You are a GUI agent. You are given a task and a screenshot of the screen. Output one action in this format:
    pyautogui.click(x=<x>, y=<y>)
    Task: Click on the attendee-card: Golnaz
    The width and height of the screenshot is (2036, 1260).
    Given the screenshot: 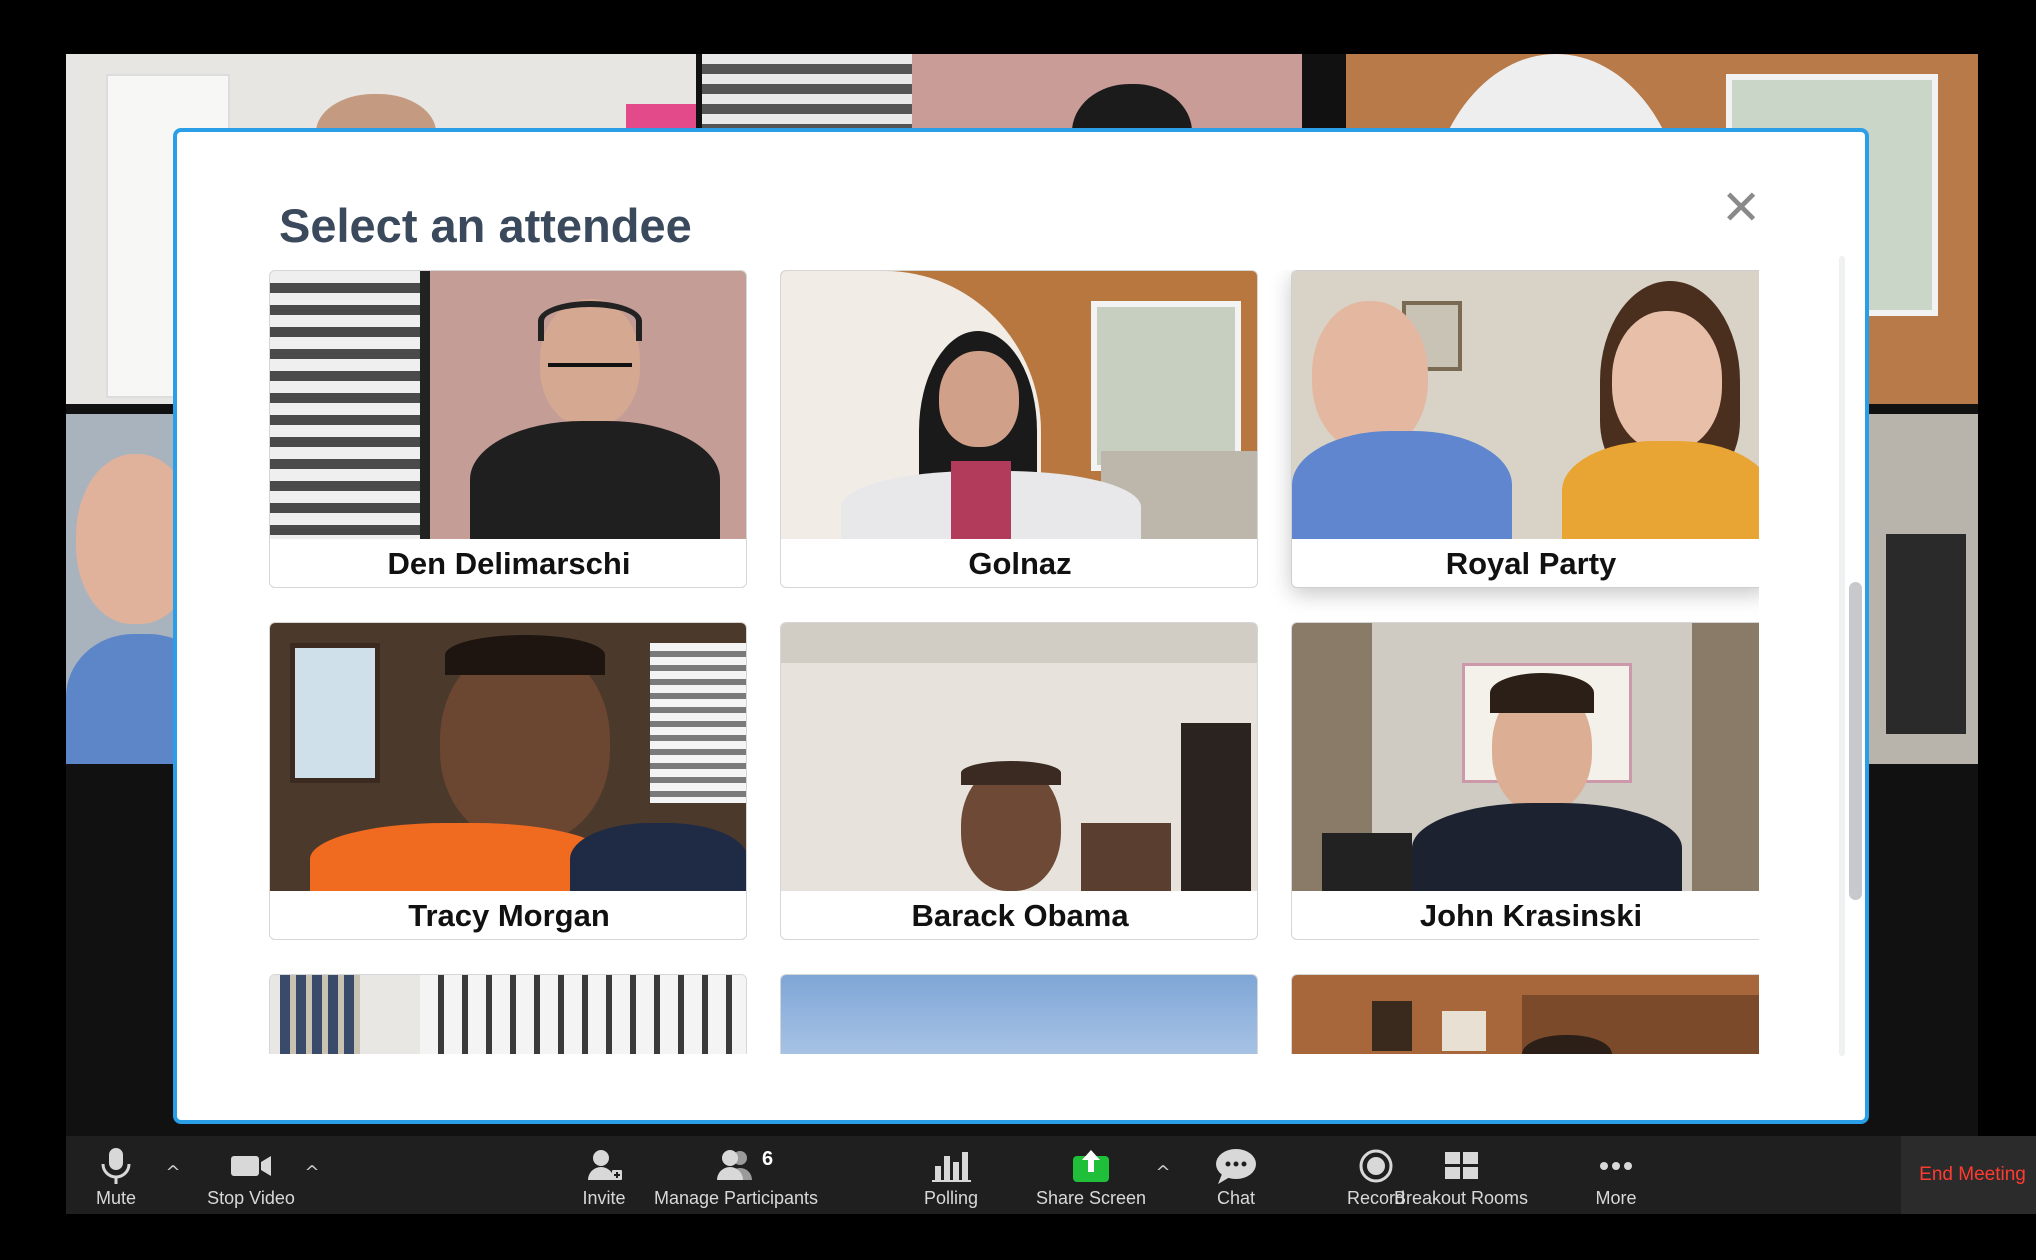 What is the action you would take?
    pyautogui.click(x=1019, y=429)
    